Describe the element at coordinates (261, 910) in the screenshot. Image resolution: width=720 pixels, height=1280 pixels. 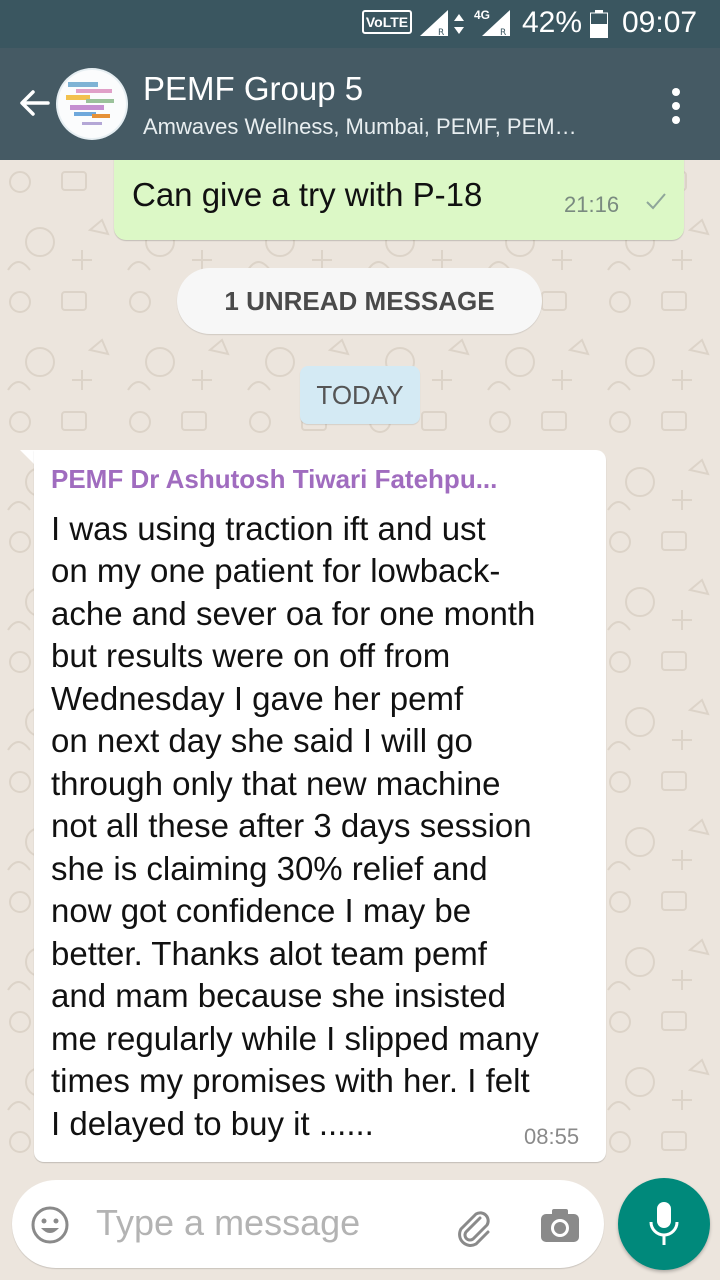
I see `message-line: now got confidence I may be` at that location.